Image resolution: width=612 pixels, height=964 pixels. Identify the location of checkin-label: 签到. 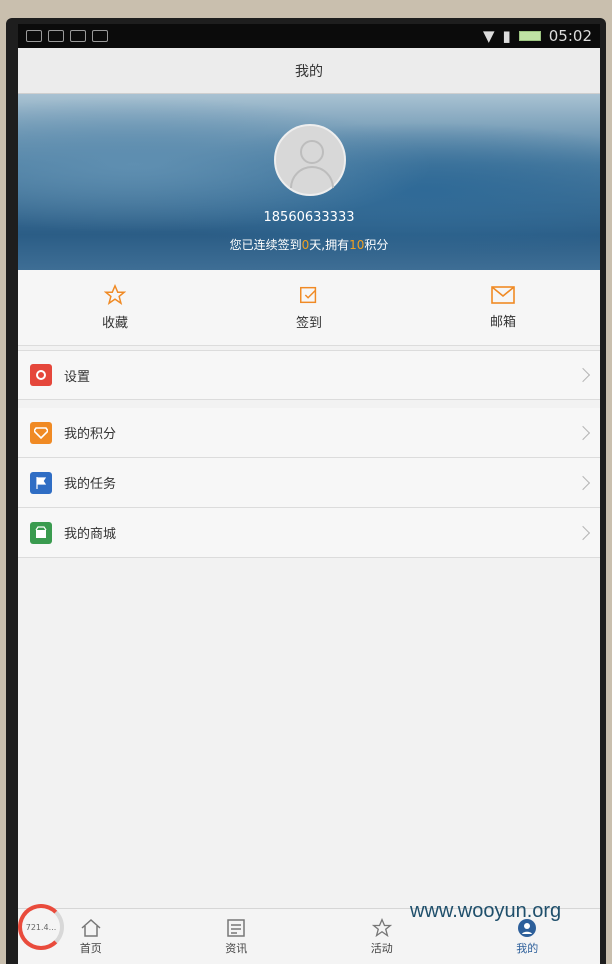
(308, 323).